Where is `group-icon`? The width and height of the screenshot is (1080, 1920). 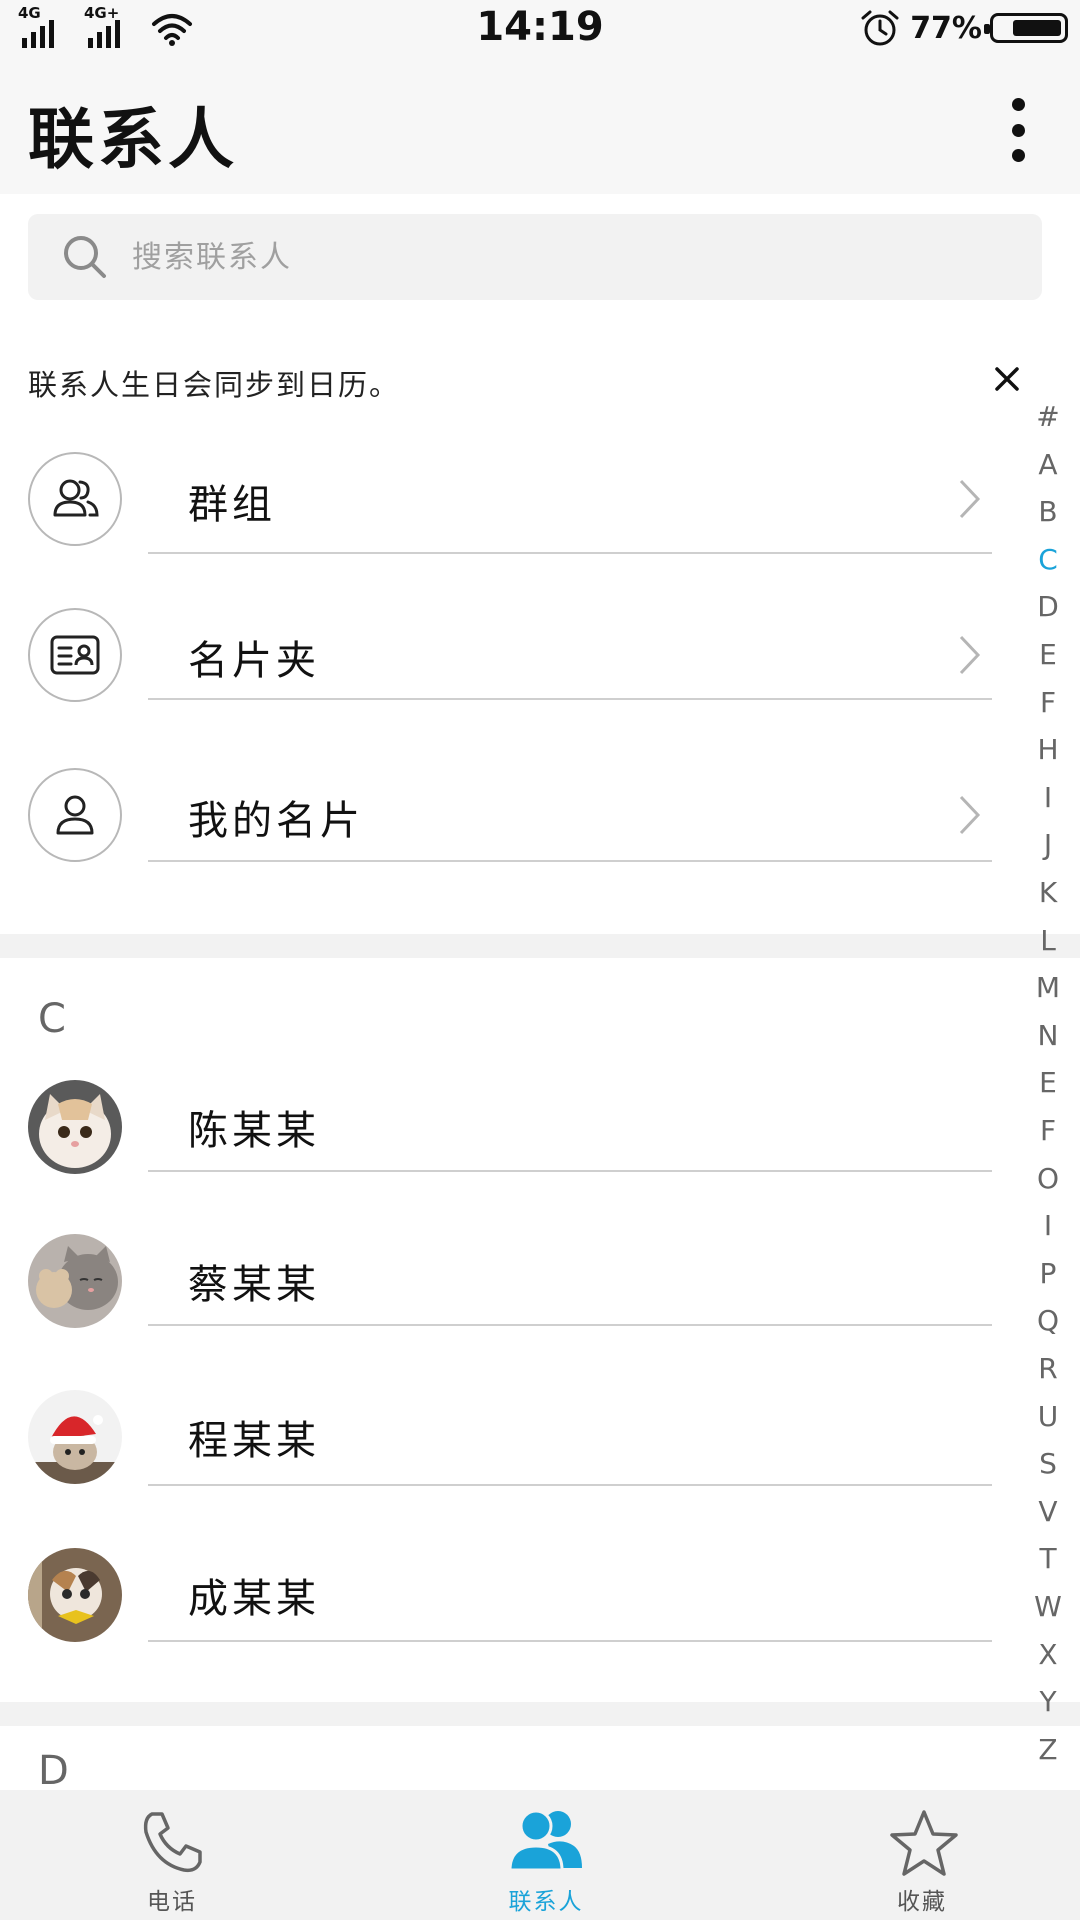 group-icon is located at coordinates (75, 499).